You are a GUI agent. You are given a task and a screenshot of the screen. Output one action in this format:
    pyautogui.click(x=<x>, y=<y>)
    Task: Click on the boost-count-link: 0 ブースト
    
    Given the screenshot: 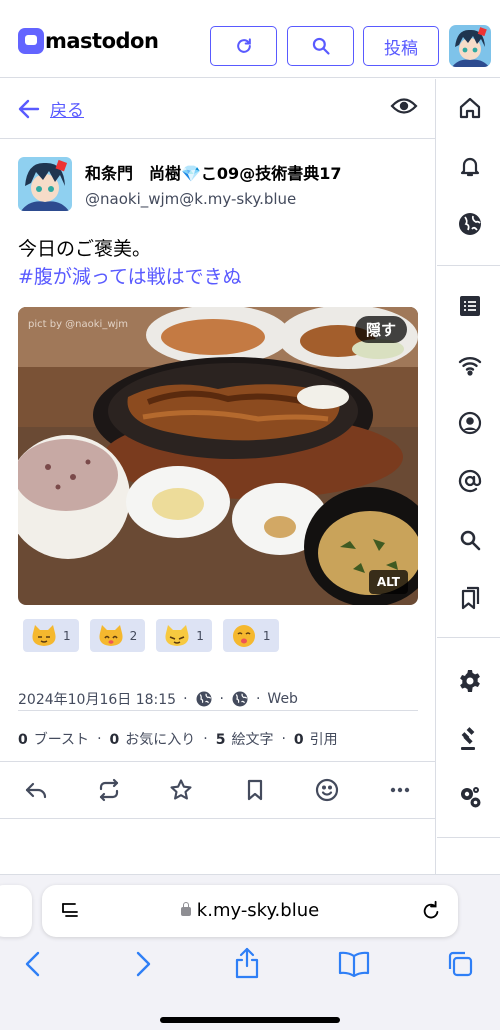 What is the action you would take?
    pyautogui.click(x=53, y=739)
    